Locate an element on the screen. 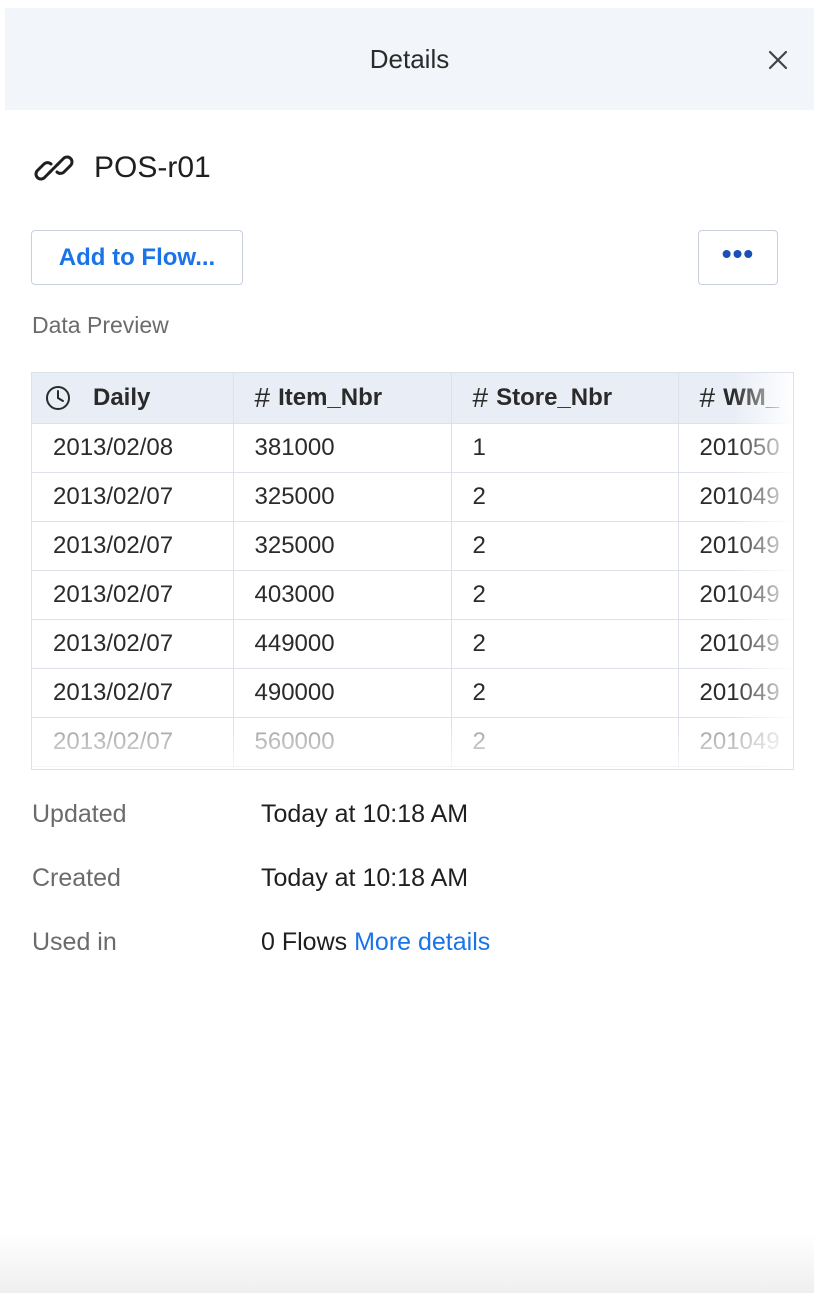 The height and width of the screenshot is (1293, 814). table-cell: 490000 is located at coordinates (342, 693).